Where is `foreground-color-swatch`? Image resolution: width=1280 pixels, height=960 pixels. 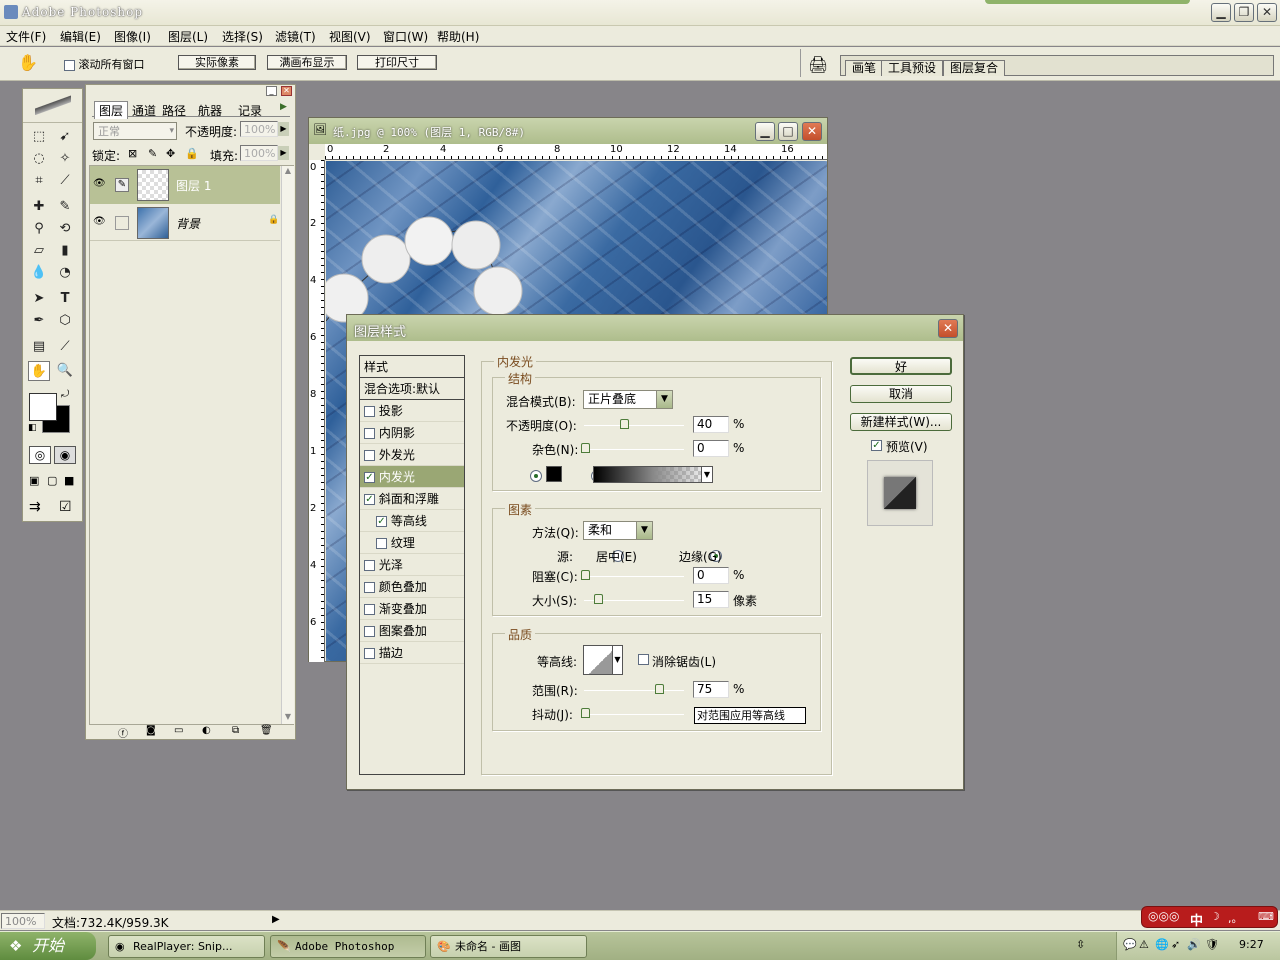 foreground-color-swatch is located at coordinates (43, 407).